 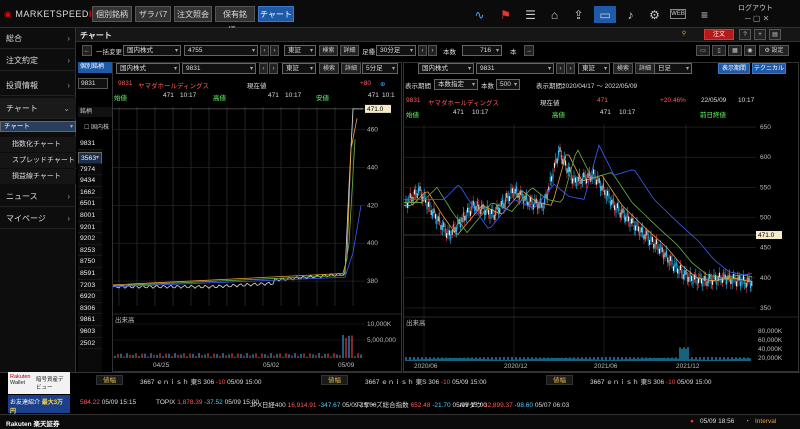 What do you see at coordinates (329, 68) in the screenshot?
I see `left-search-button: 検索` at bounding box center [329, 68].